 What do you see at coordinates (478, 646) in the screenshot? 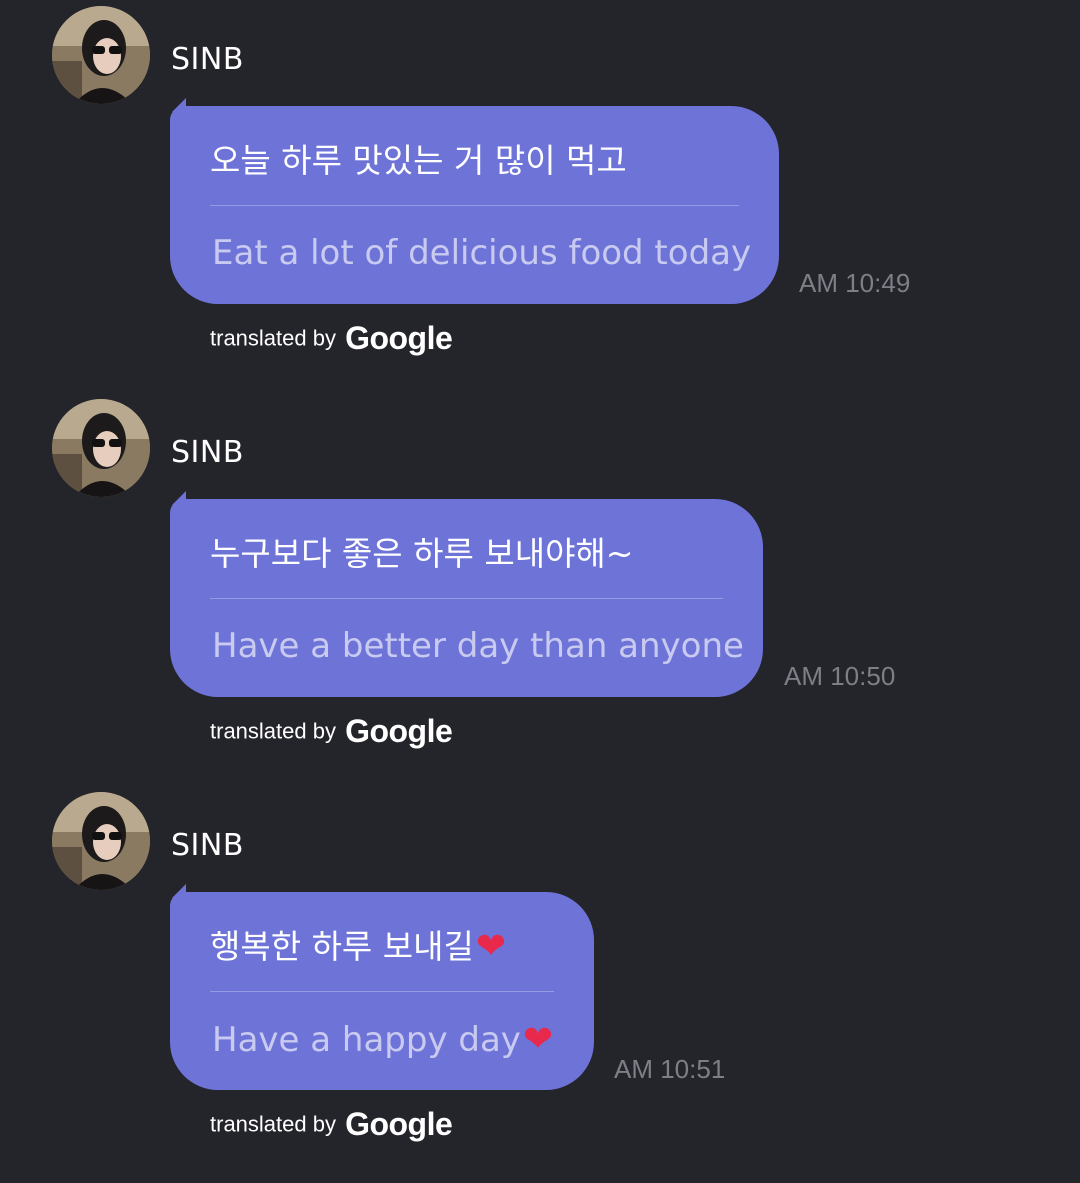
I see `translated-text: Have a better day than anyone` at bounding box center [478, 646].